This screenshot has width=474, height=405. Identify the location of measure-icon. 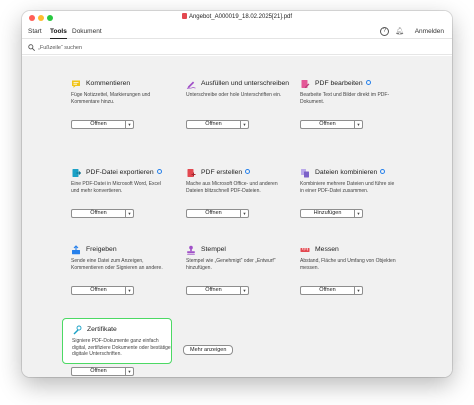
(305, 250).